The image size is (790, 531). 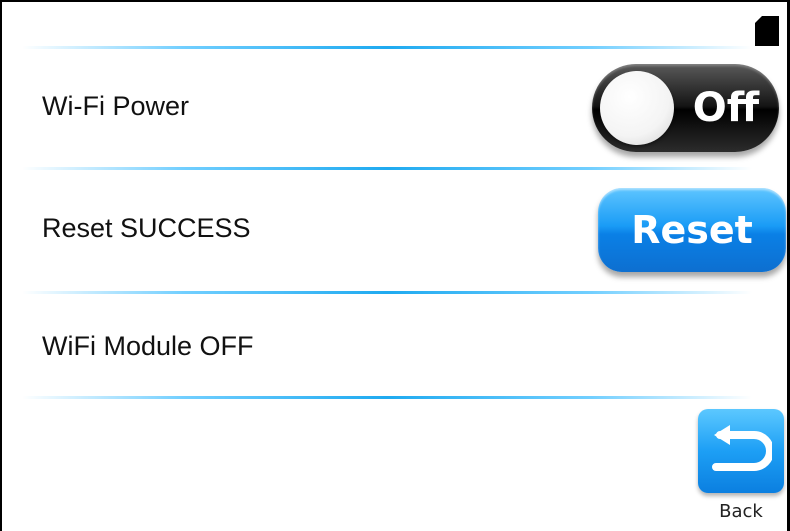 I want to click on back-button: Back, so click(x=742, y=468).